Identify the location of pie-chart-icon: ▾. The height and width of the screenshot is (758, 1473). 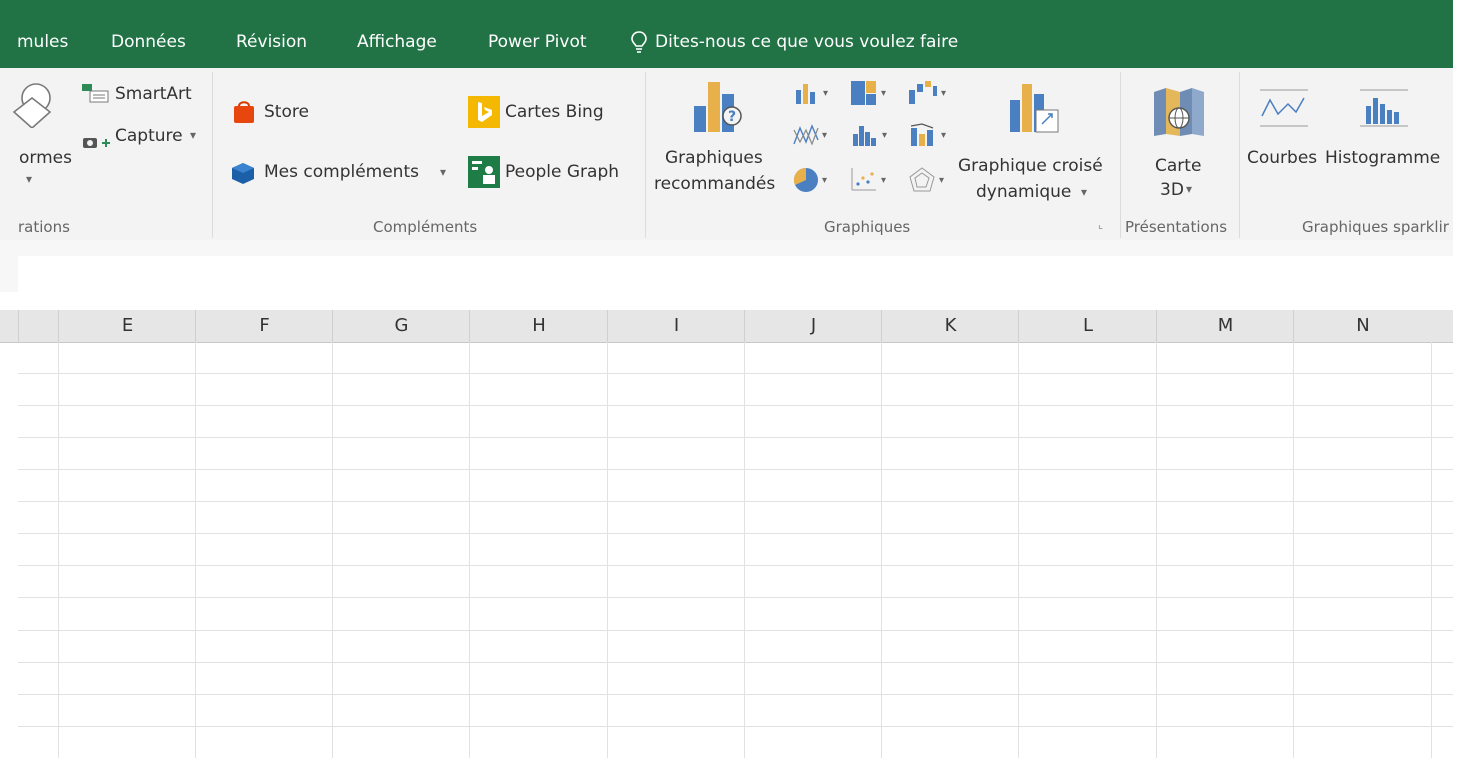
(810, 179).